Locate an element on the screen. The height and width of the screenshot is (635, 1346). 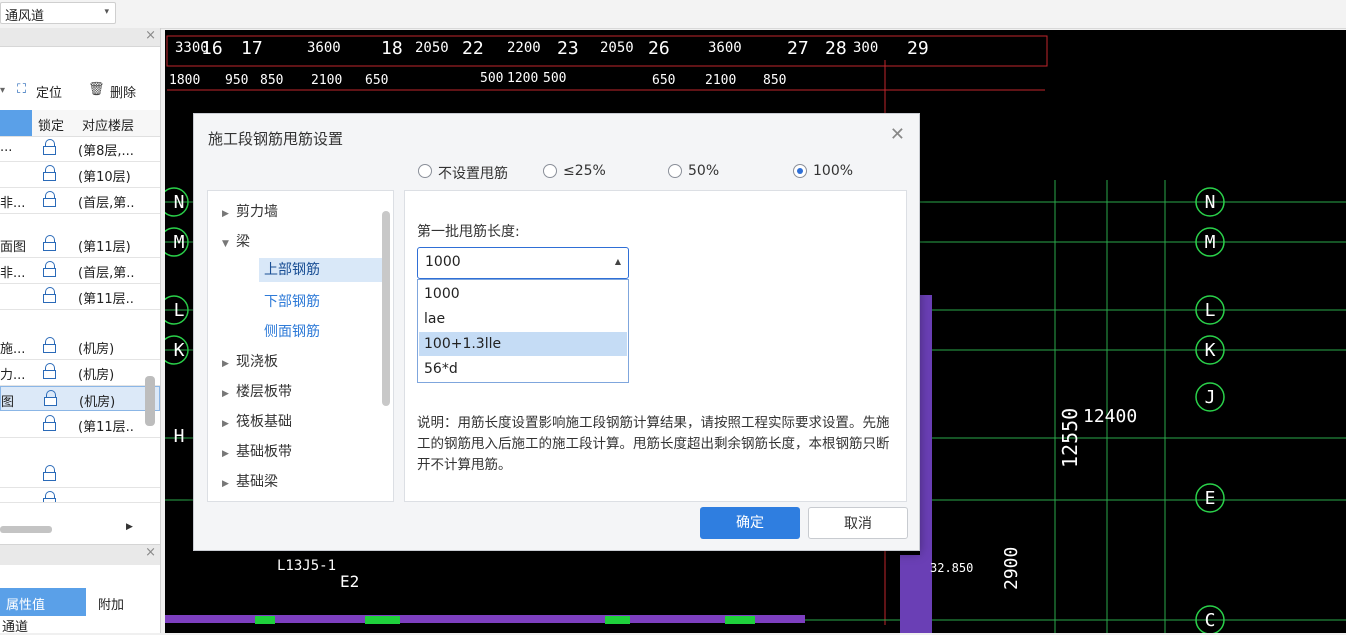
property-extra-header: 附加 is located at coordinates (111, 605).